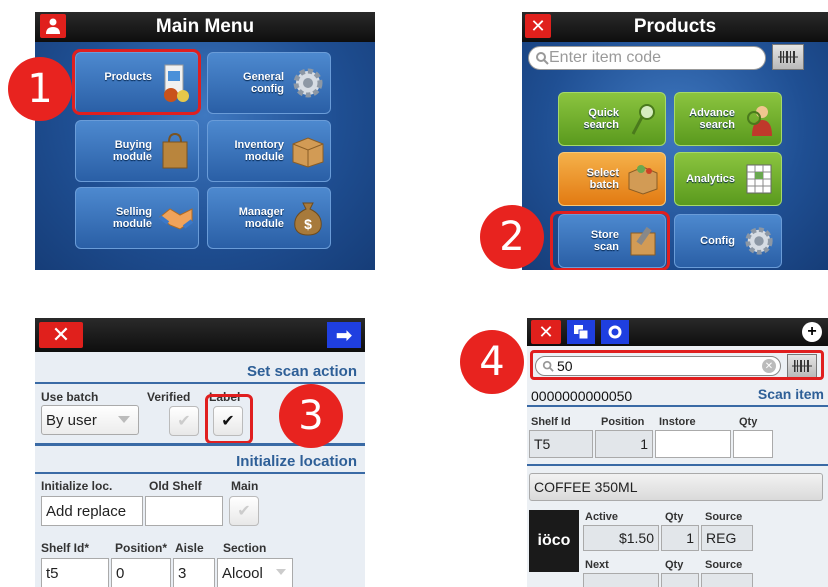 The image size is (828, 587). I want to click on active-source-field: REG, so click(727, 538).